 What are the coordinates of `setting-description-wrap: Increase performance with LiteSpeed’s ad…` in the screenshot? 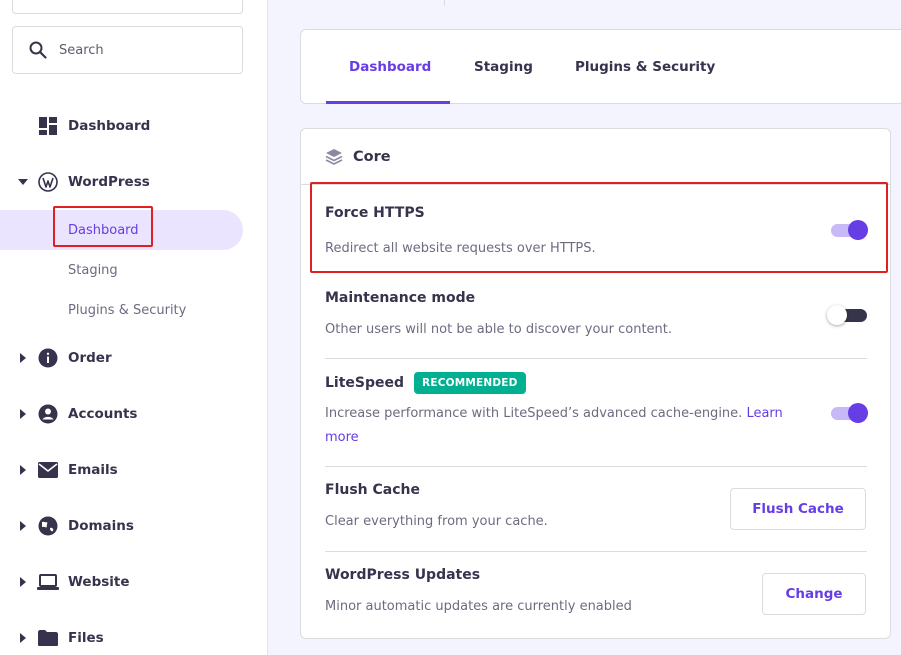 It's located at (565, 426).